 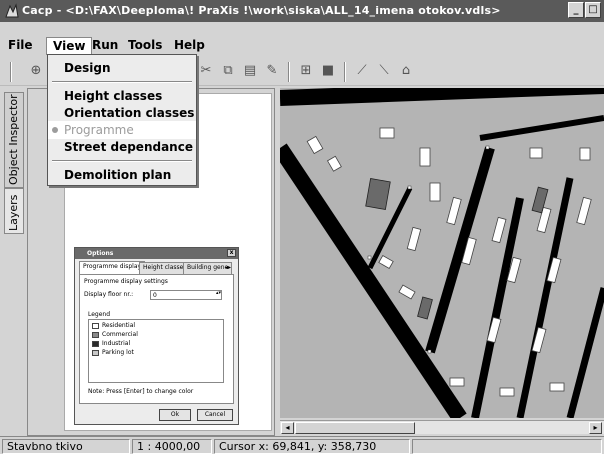 I want to click on legend-title: Legend, so click(x=99, y=314).